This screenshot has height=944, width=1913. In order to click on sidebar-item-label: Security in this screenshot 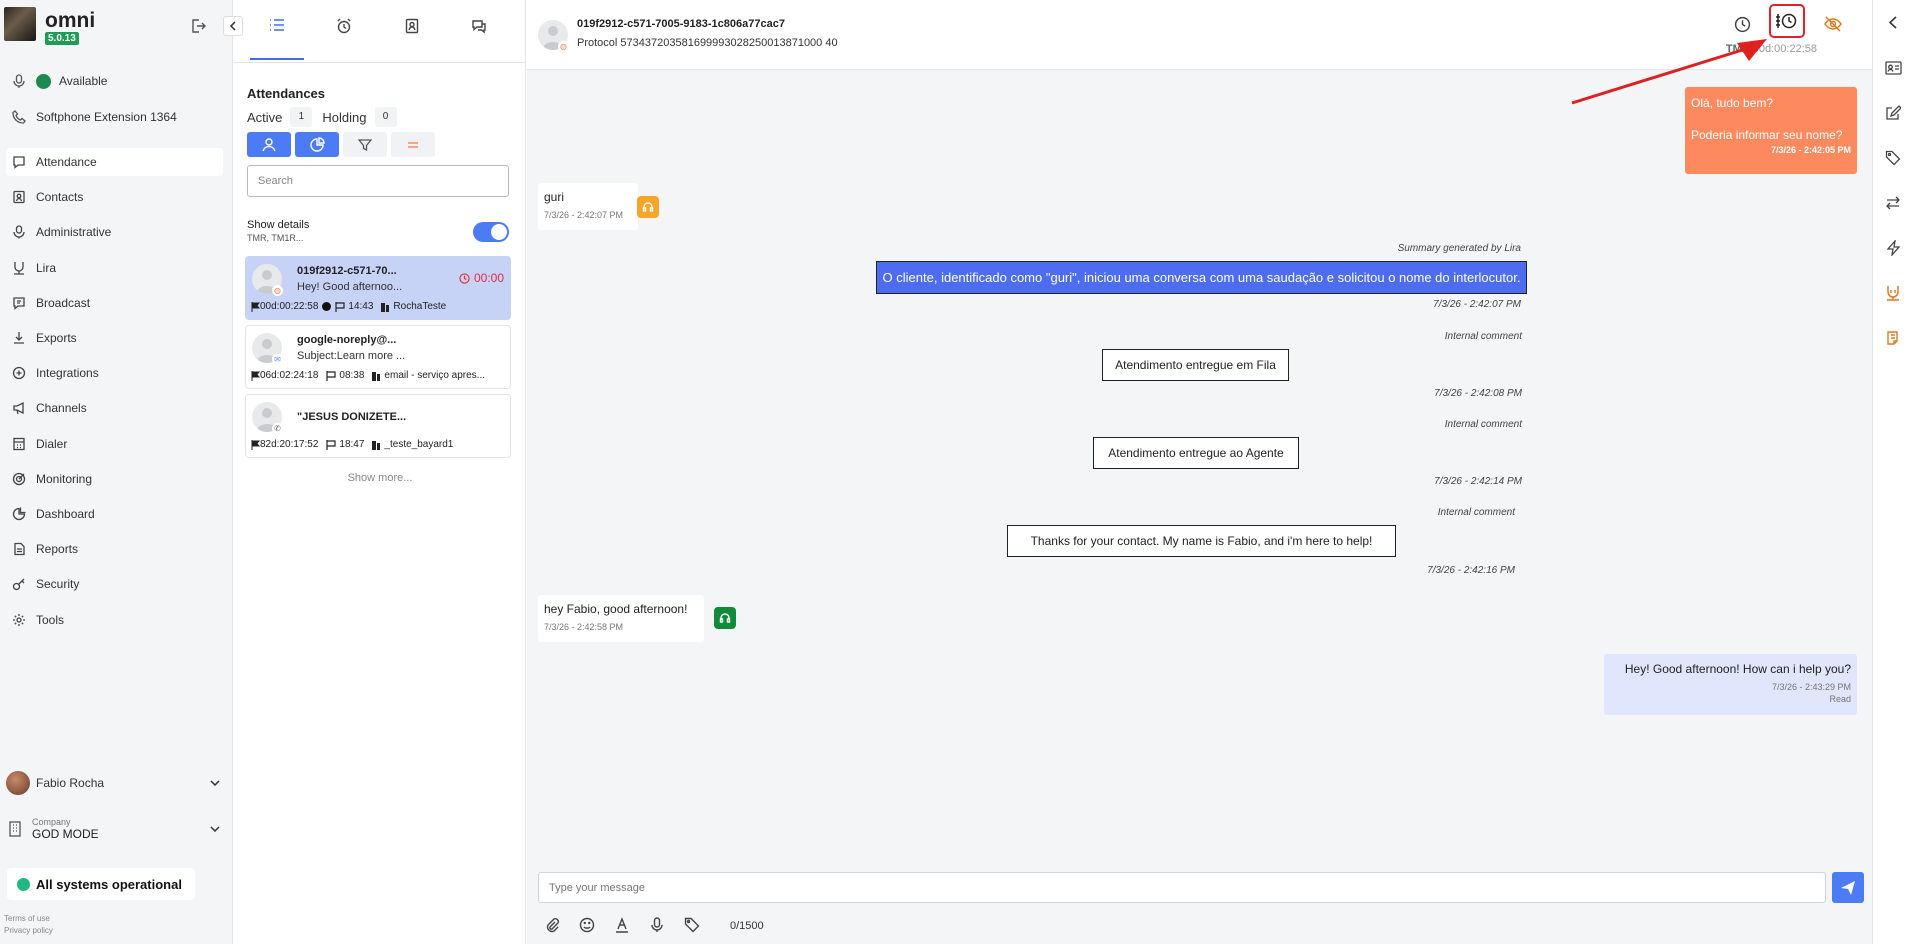, I will do `click(58, 584)`.